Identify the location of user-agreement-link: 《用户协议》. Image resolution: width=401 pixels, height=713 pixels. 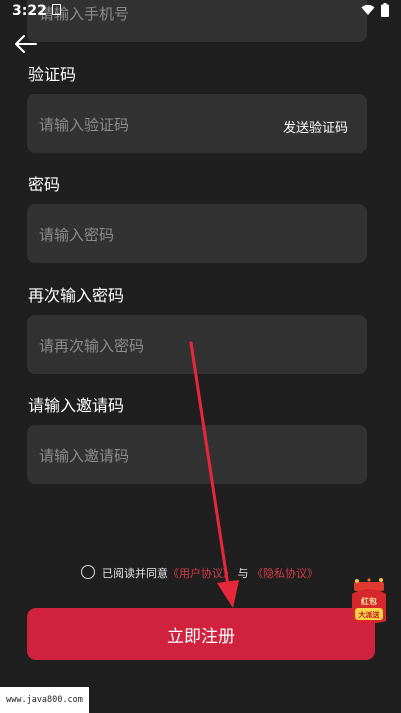
(201, 573).